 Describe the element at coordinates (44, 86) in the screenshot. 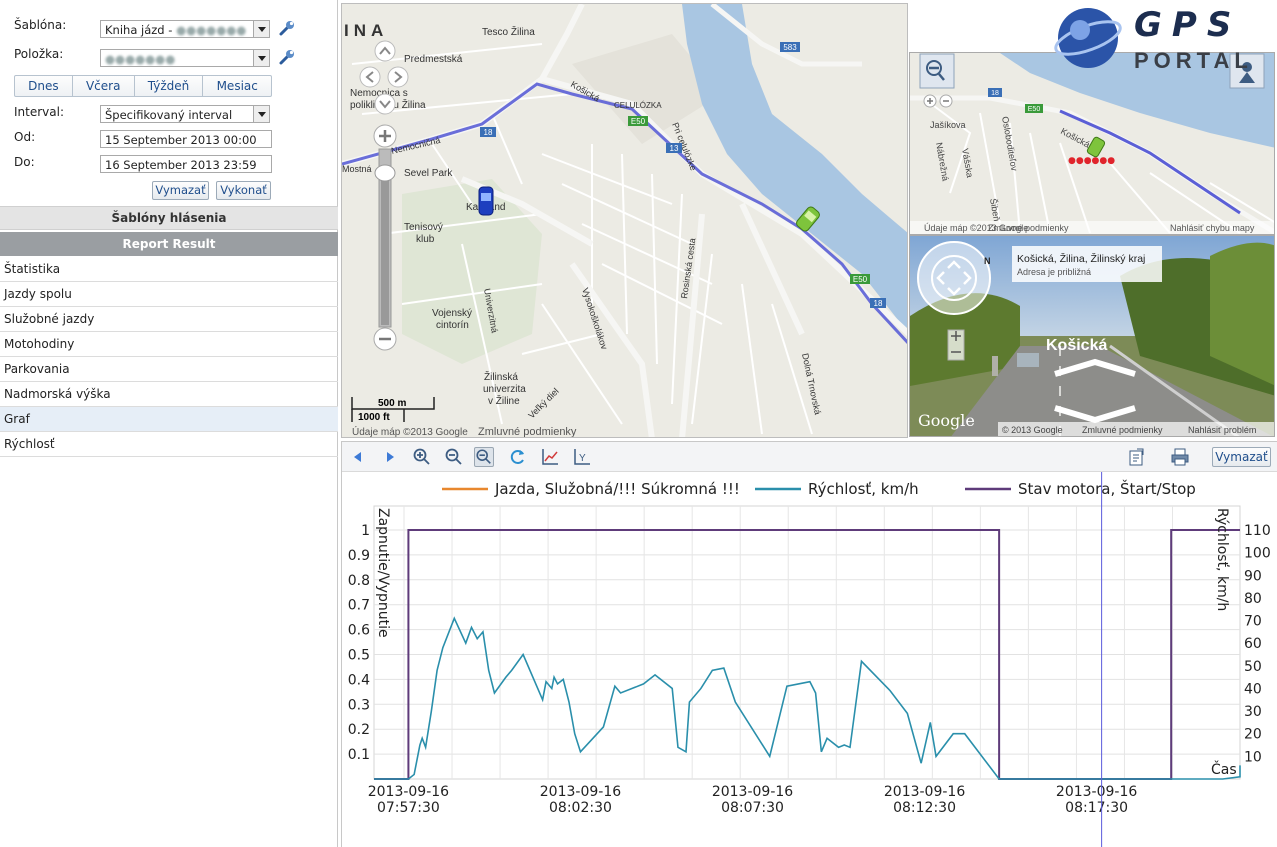

I see `dnes-button: Dnes` at that location.